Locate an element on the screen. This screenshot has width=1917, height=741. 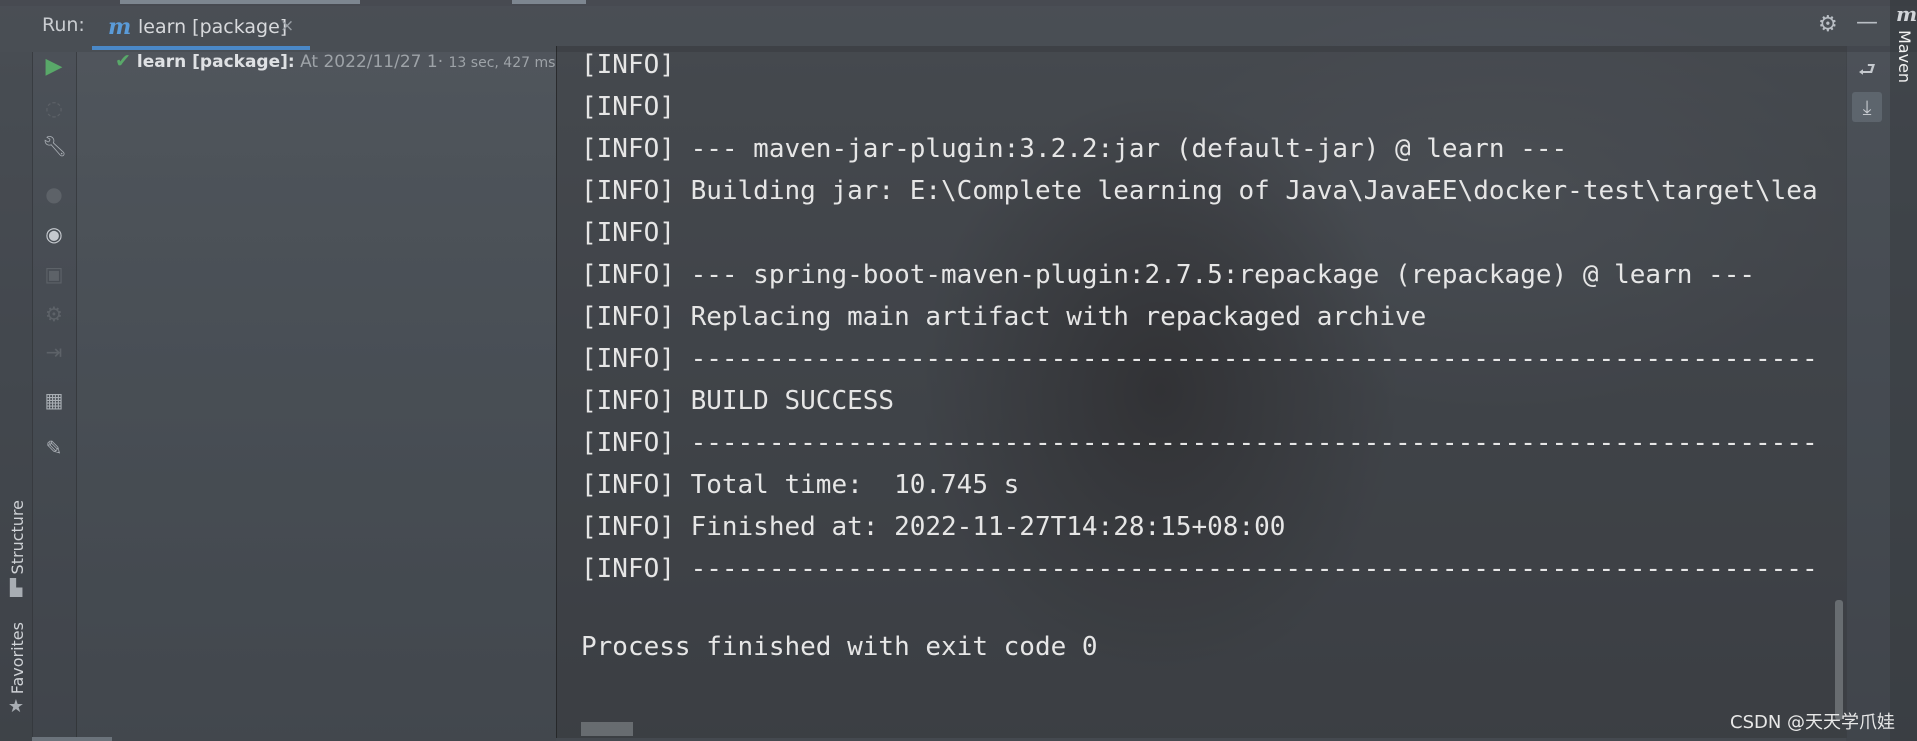
maven-tab: Maven is located at coordinates (1904, 56).